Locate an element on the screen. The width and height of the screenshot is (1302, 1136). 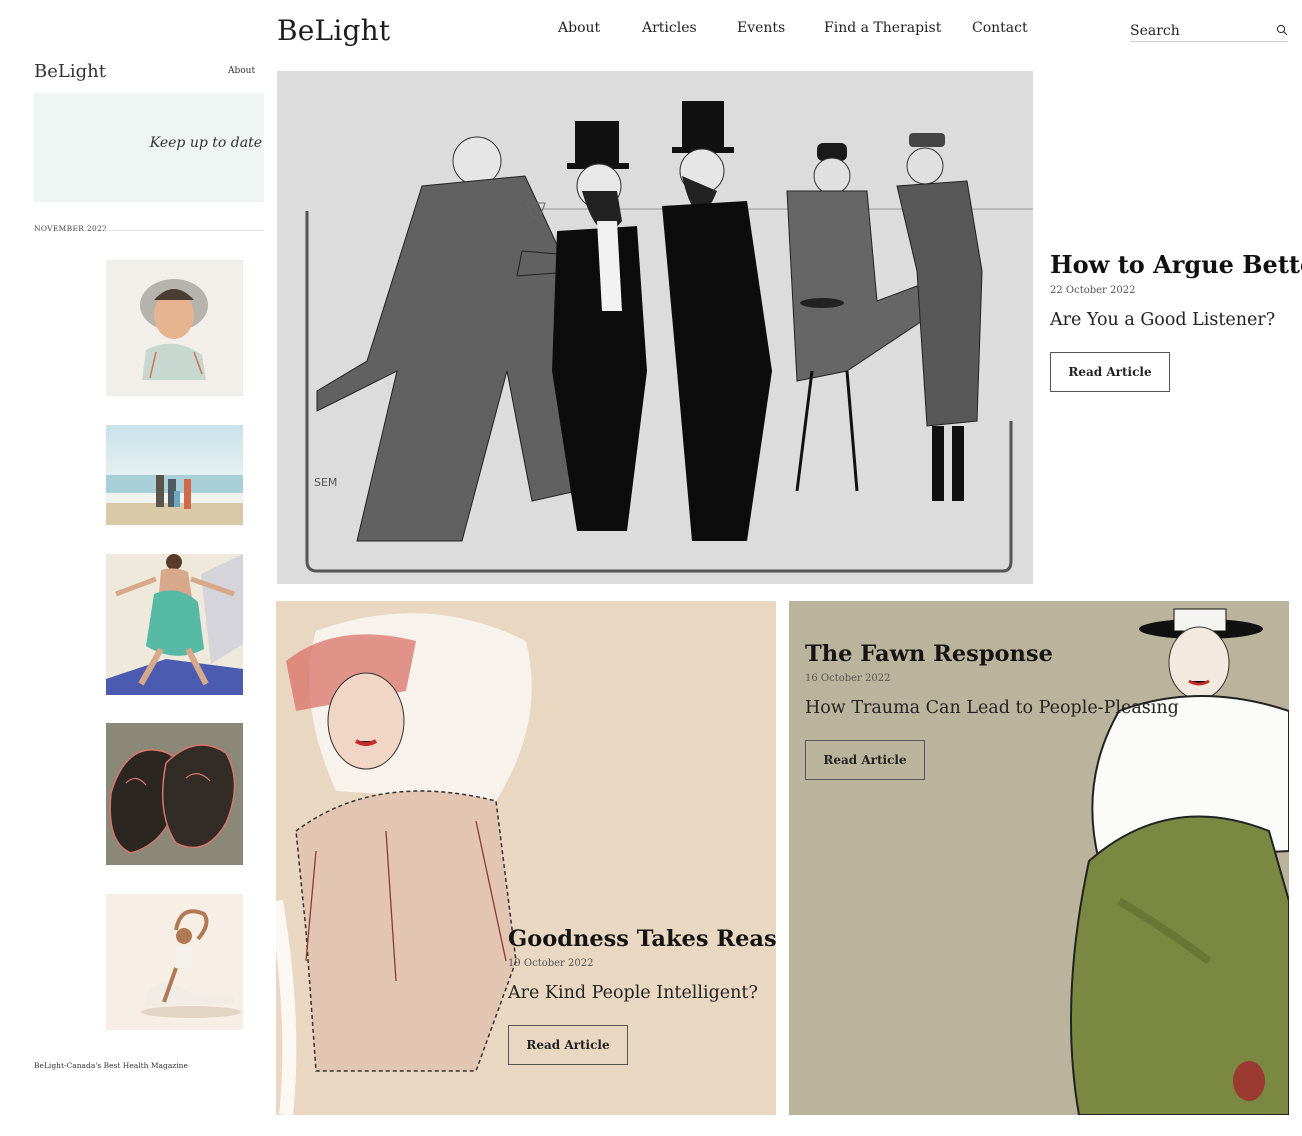
sidebar-about-link: About is located at coordinates (241, 71).